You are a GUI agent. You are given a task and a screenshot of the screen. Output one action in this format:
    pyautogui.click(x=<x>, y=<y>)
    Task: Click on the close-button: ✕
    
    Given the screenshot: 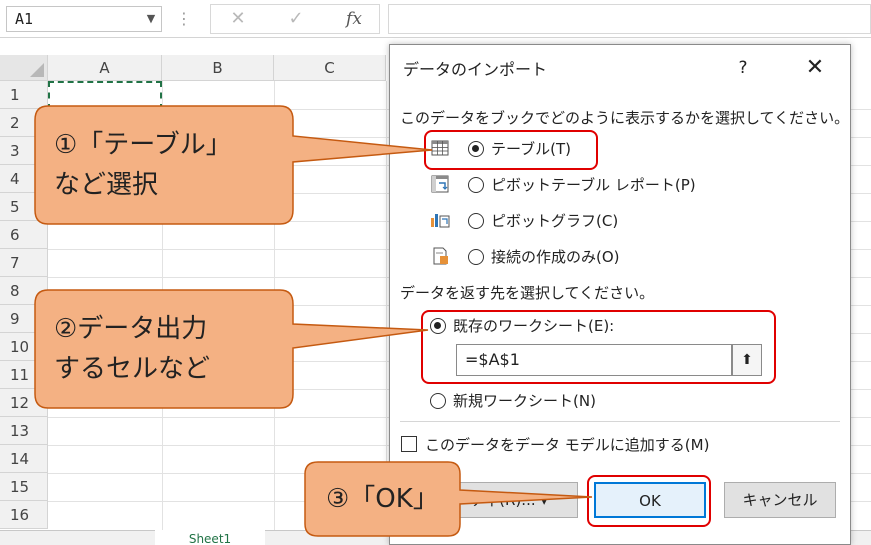 What is the action you would take?
    pyautogui.click(x=815, y=68)
    